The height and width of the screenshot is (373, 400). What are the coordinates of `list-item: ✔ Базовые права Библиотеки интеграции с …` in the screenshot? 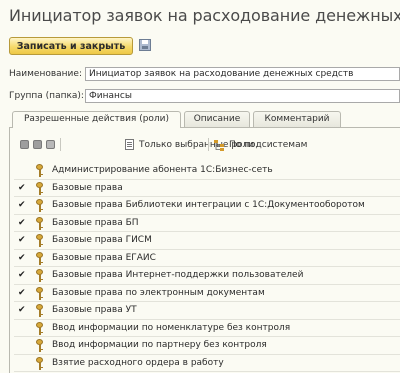 It's located at (207, 206).